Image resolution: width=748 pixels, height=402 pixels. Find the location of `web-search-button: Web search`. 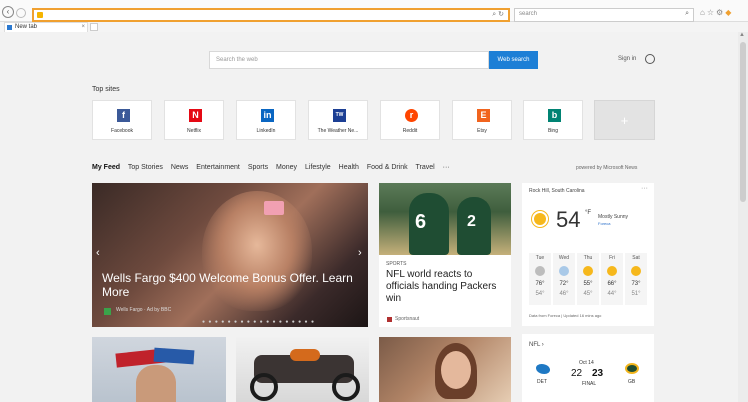

web-search-button: Web search is located at coordinates (513, 60).